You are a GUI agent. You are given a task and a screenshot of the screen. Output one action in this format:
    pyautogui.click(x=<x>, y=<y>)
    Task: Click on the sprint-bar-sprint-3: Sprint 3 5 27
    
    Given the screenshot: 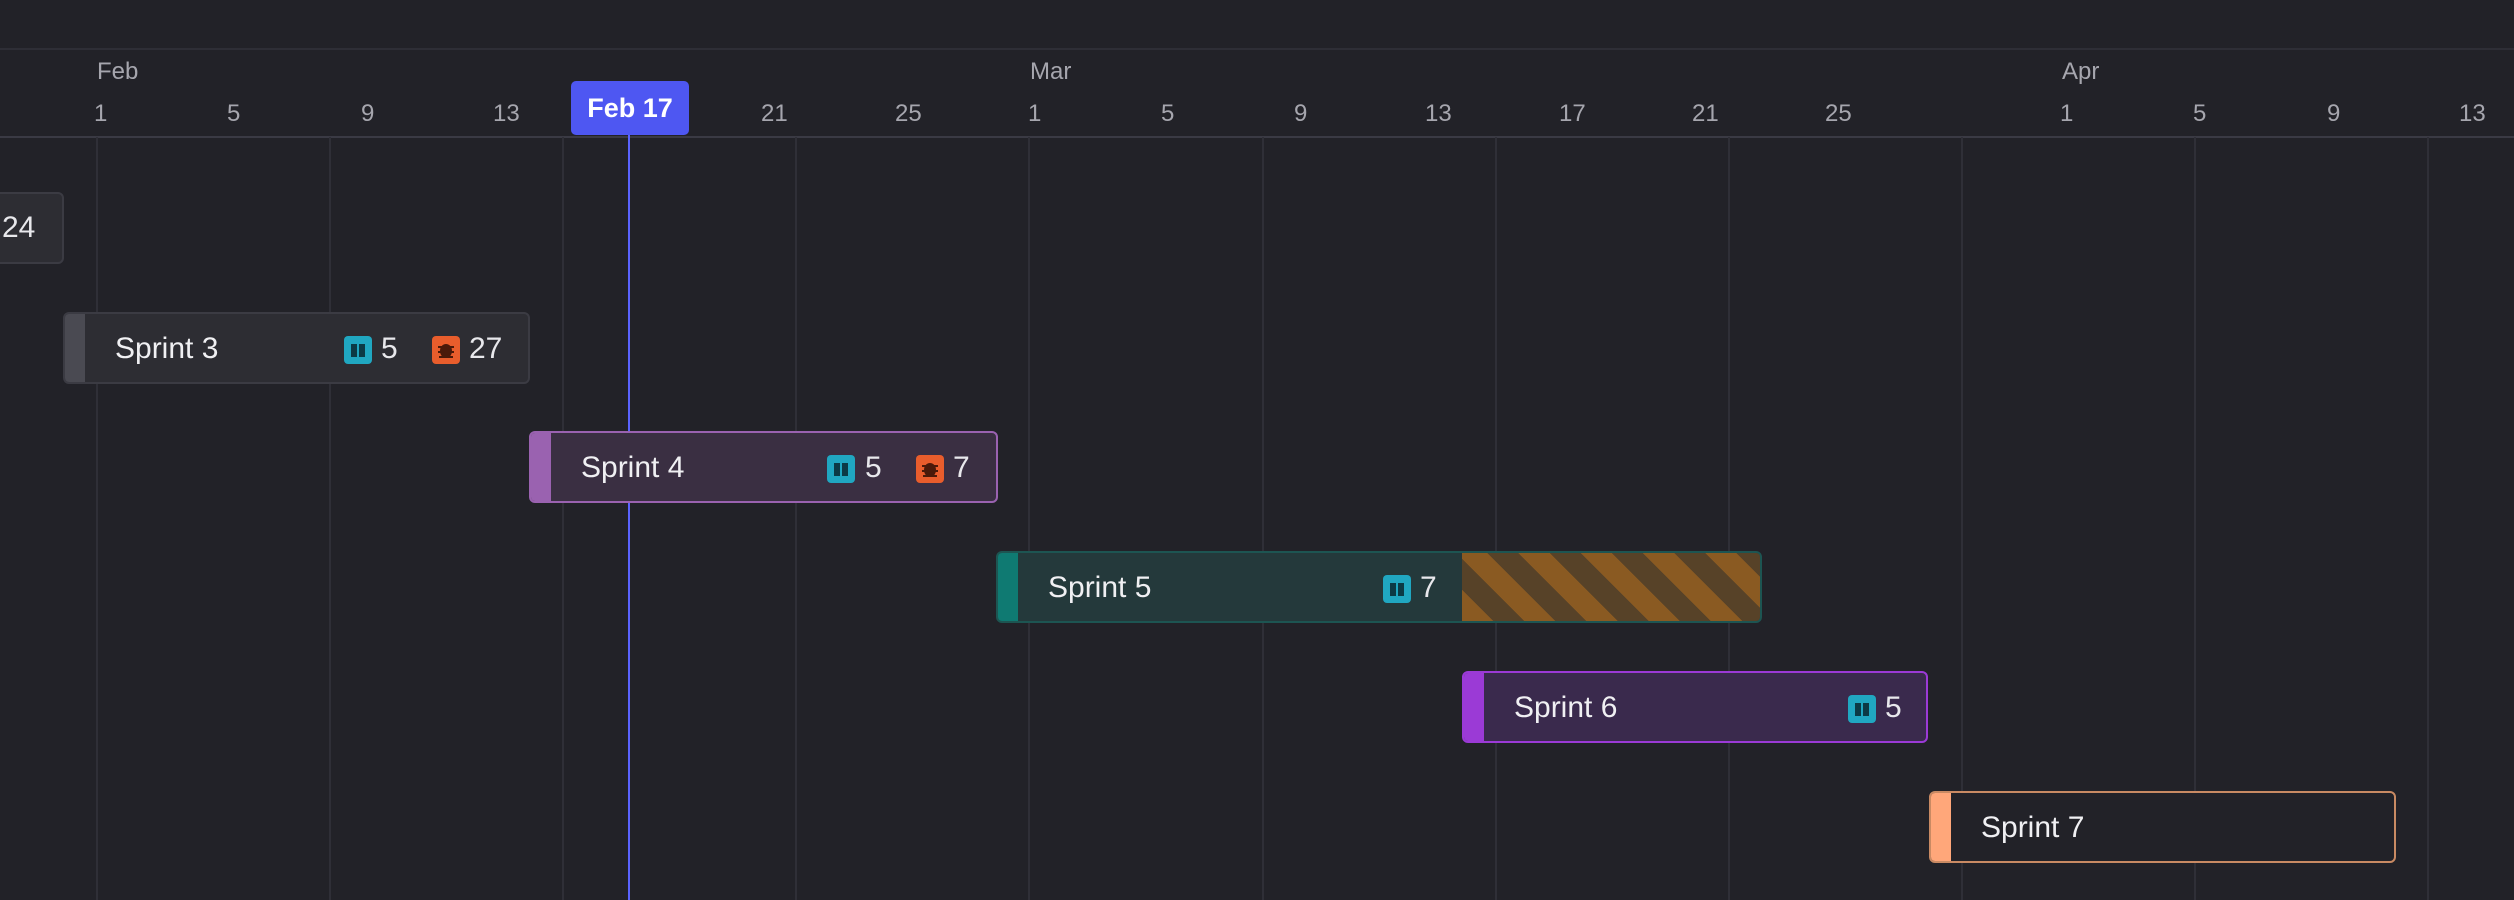 What is the action you would take?
    pyautogui.click(x=296, y=348)
    